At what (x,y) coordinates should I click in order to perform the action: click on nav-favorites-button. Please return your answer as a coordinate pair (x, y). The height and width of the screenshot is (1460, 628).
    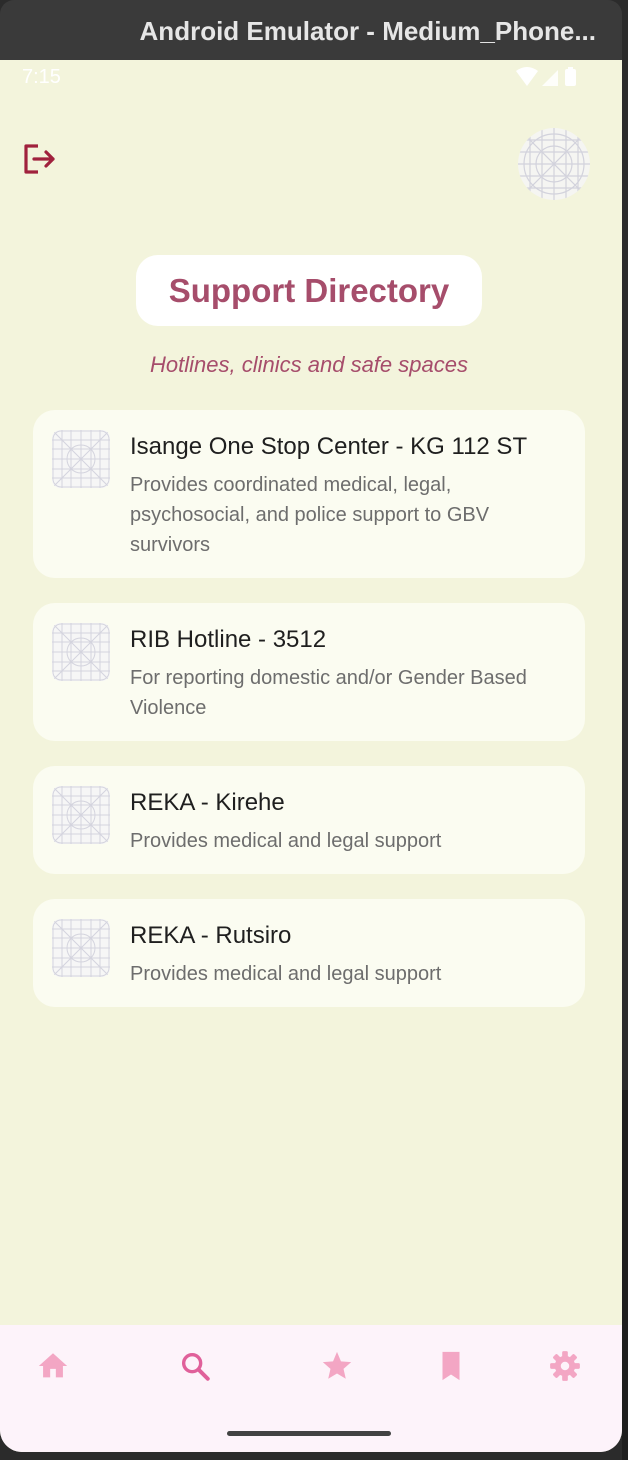
    Looking at the image, I should click on (337, 1366).